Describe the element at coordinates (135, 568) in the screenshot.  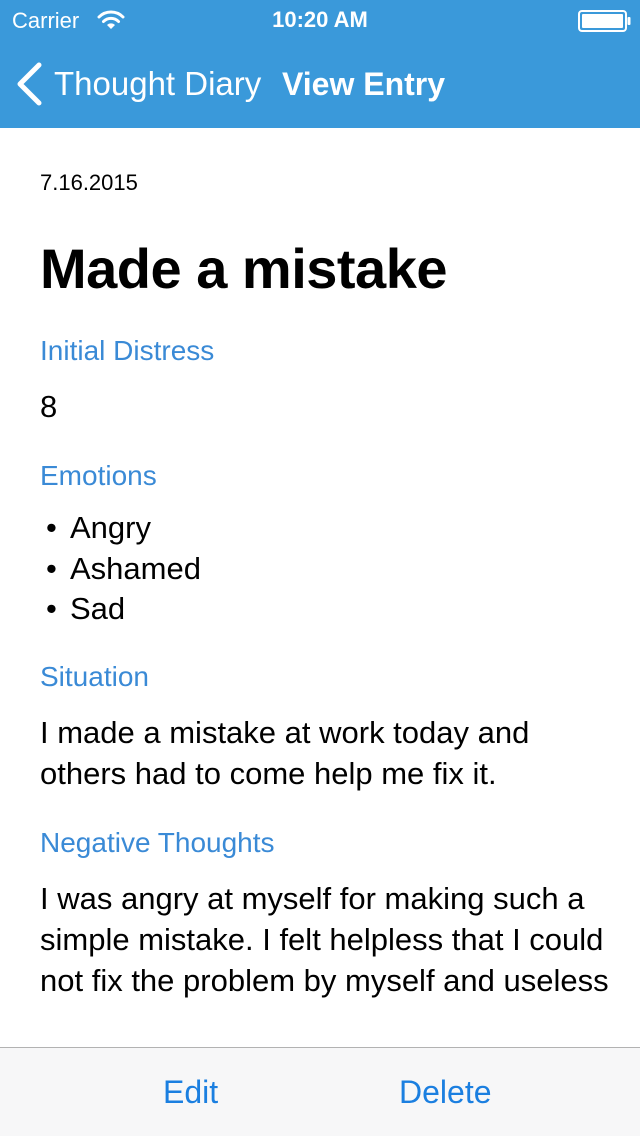
I see `emotion-item: Ashamed` at that location.